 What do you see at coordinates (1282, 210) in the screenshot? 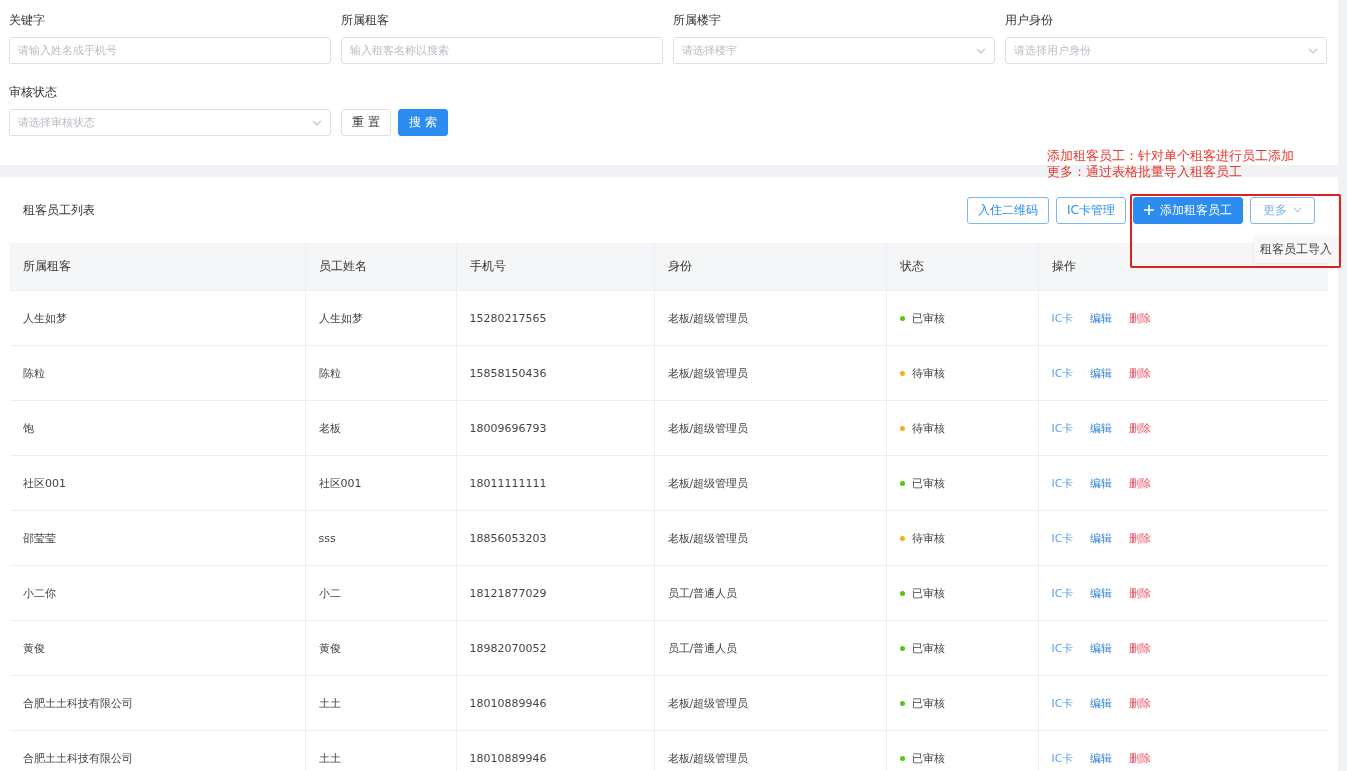
I see `more-dropdown-button: 更多` at bounding box center [1282, 210].